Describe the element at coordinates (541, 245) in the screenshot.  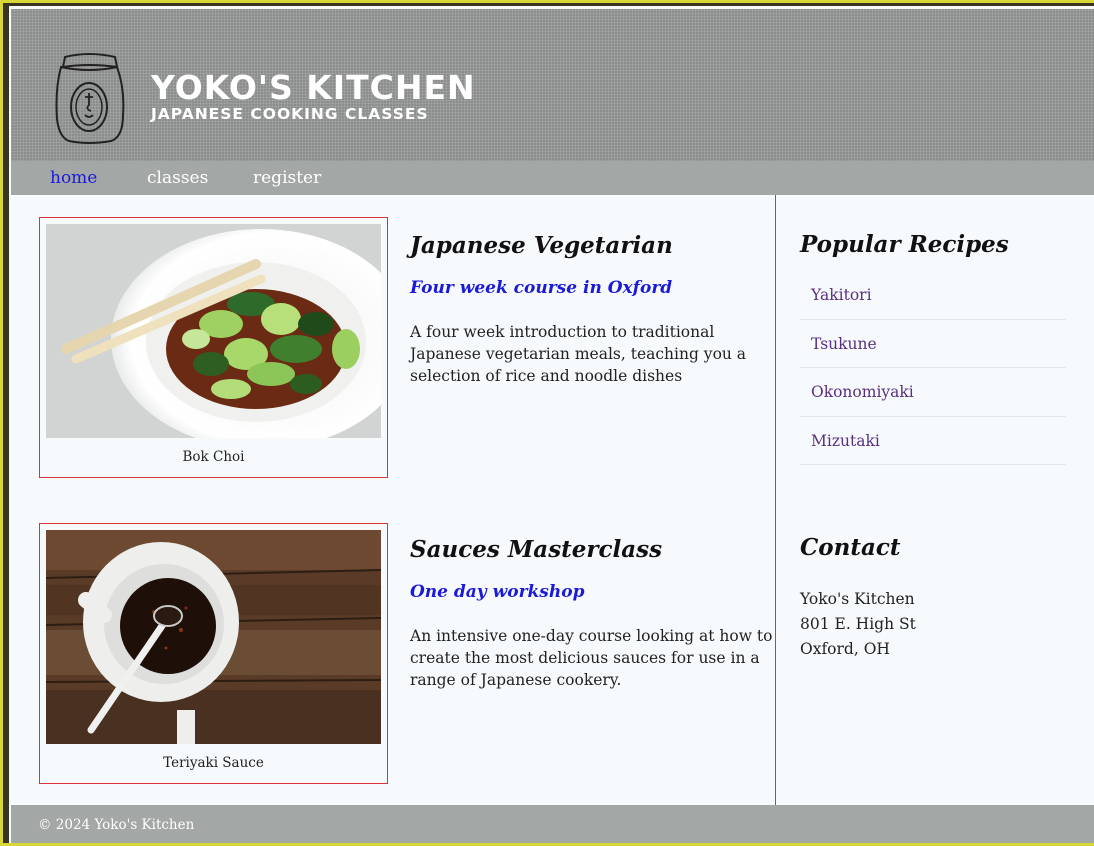
I see `course-title: Japanese Vegetarian` at that location.